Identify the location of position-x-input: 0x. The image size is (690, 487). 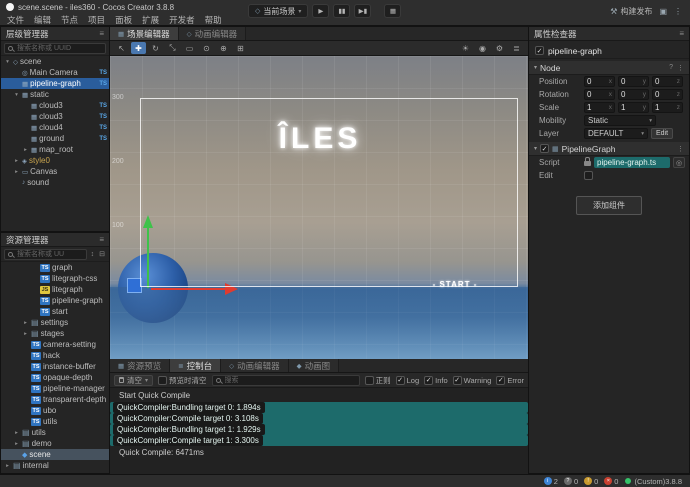
(599, 81).